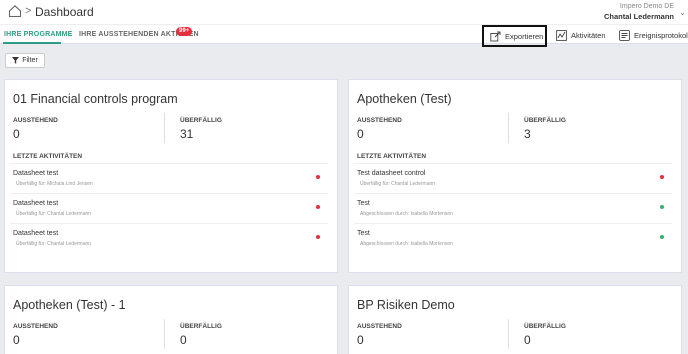 The width and height of the screenshot is (688, 354). What do you see at coordinates (69, 305) in the screenshot?
I see `card-title: Apotheken (Test) - 1` at bounding box center [69, 305].